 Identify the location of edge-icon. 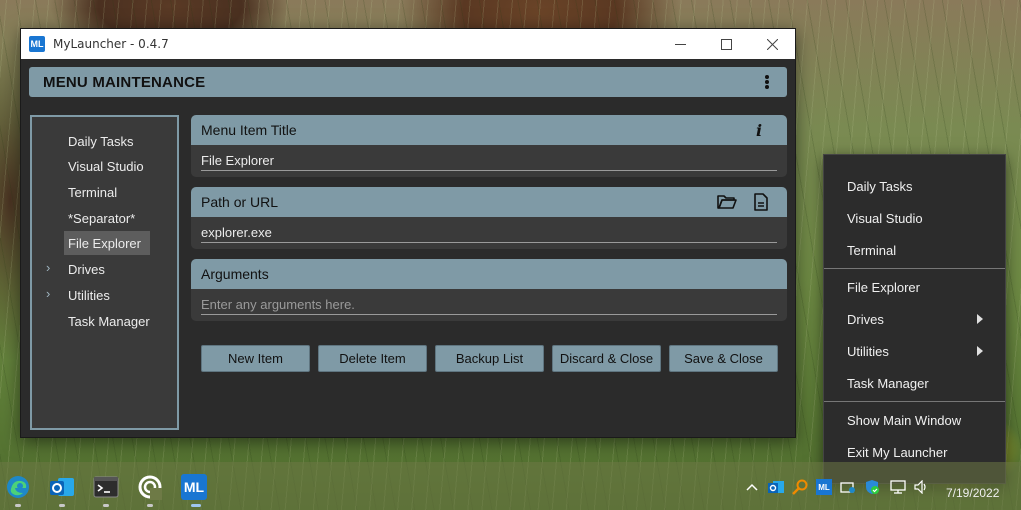
(18, 487).